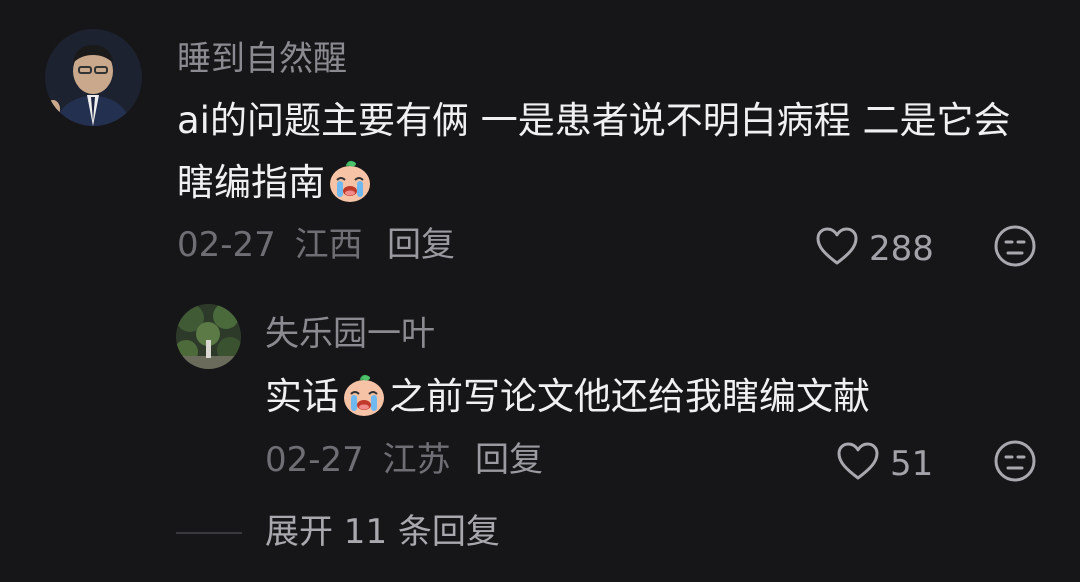  What do you see at coordinates (629, 396) in the screenshot?
I see `reply-text-after: 之前写论文他还给我瞎编文献` at bounding box center [629, 396].